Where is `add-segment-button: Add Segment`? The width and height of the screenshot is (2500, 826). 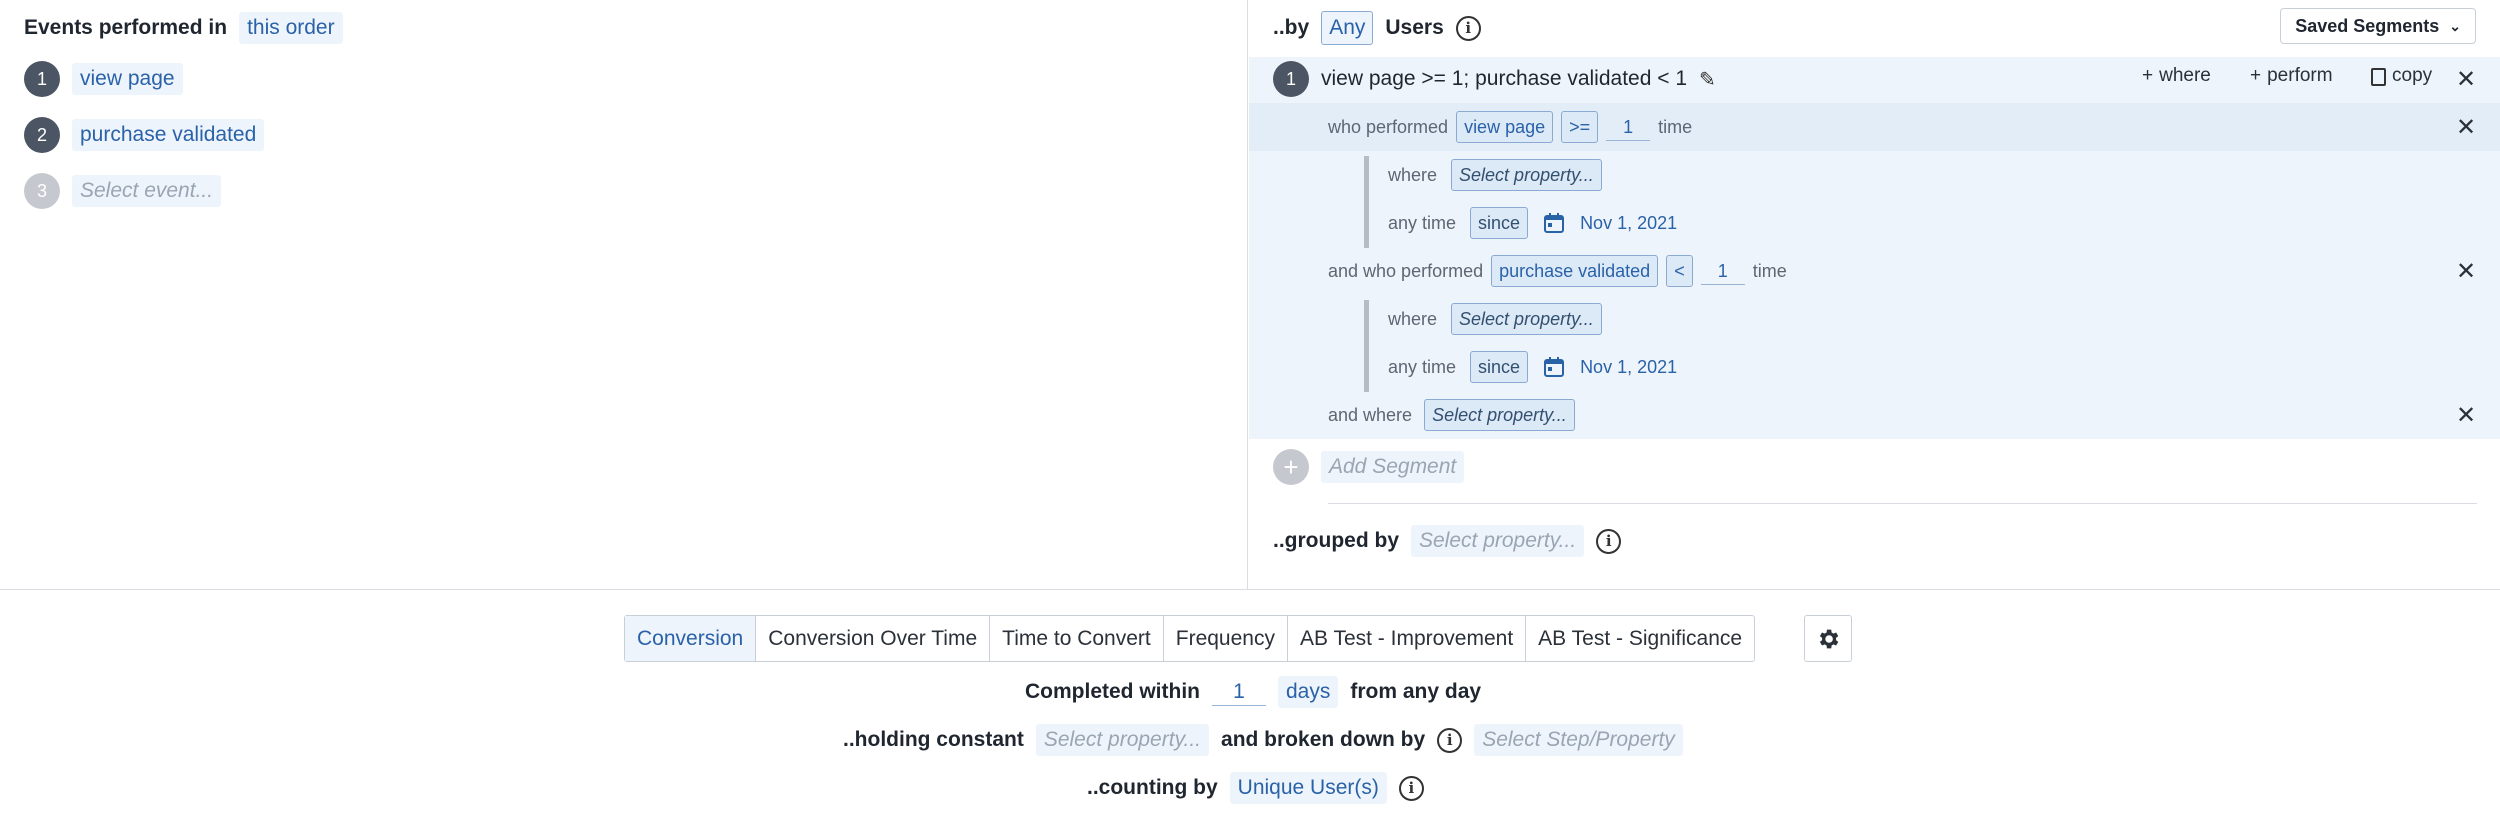
add-segment-button: Add Segment is located at coordinates (1393, 467).